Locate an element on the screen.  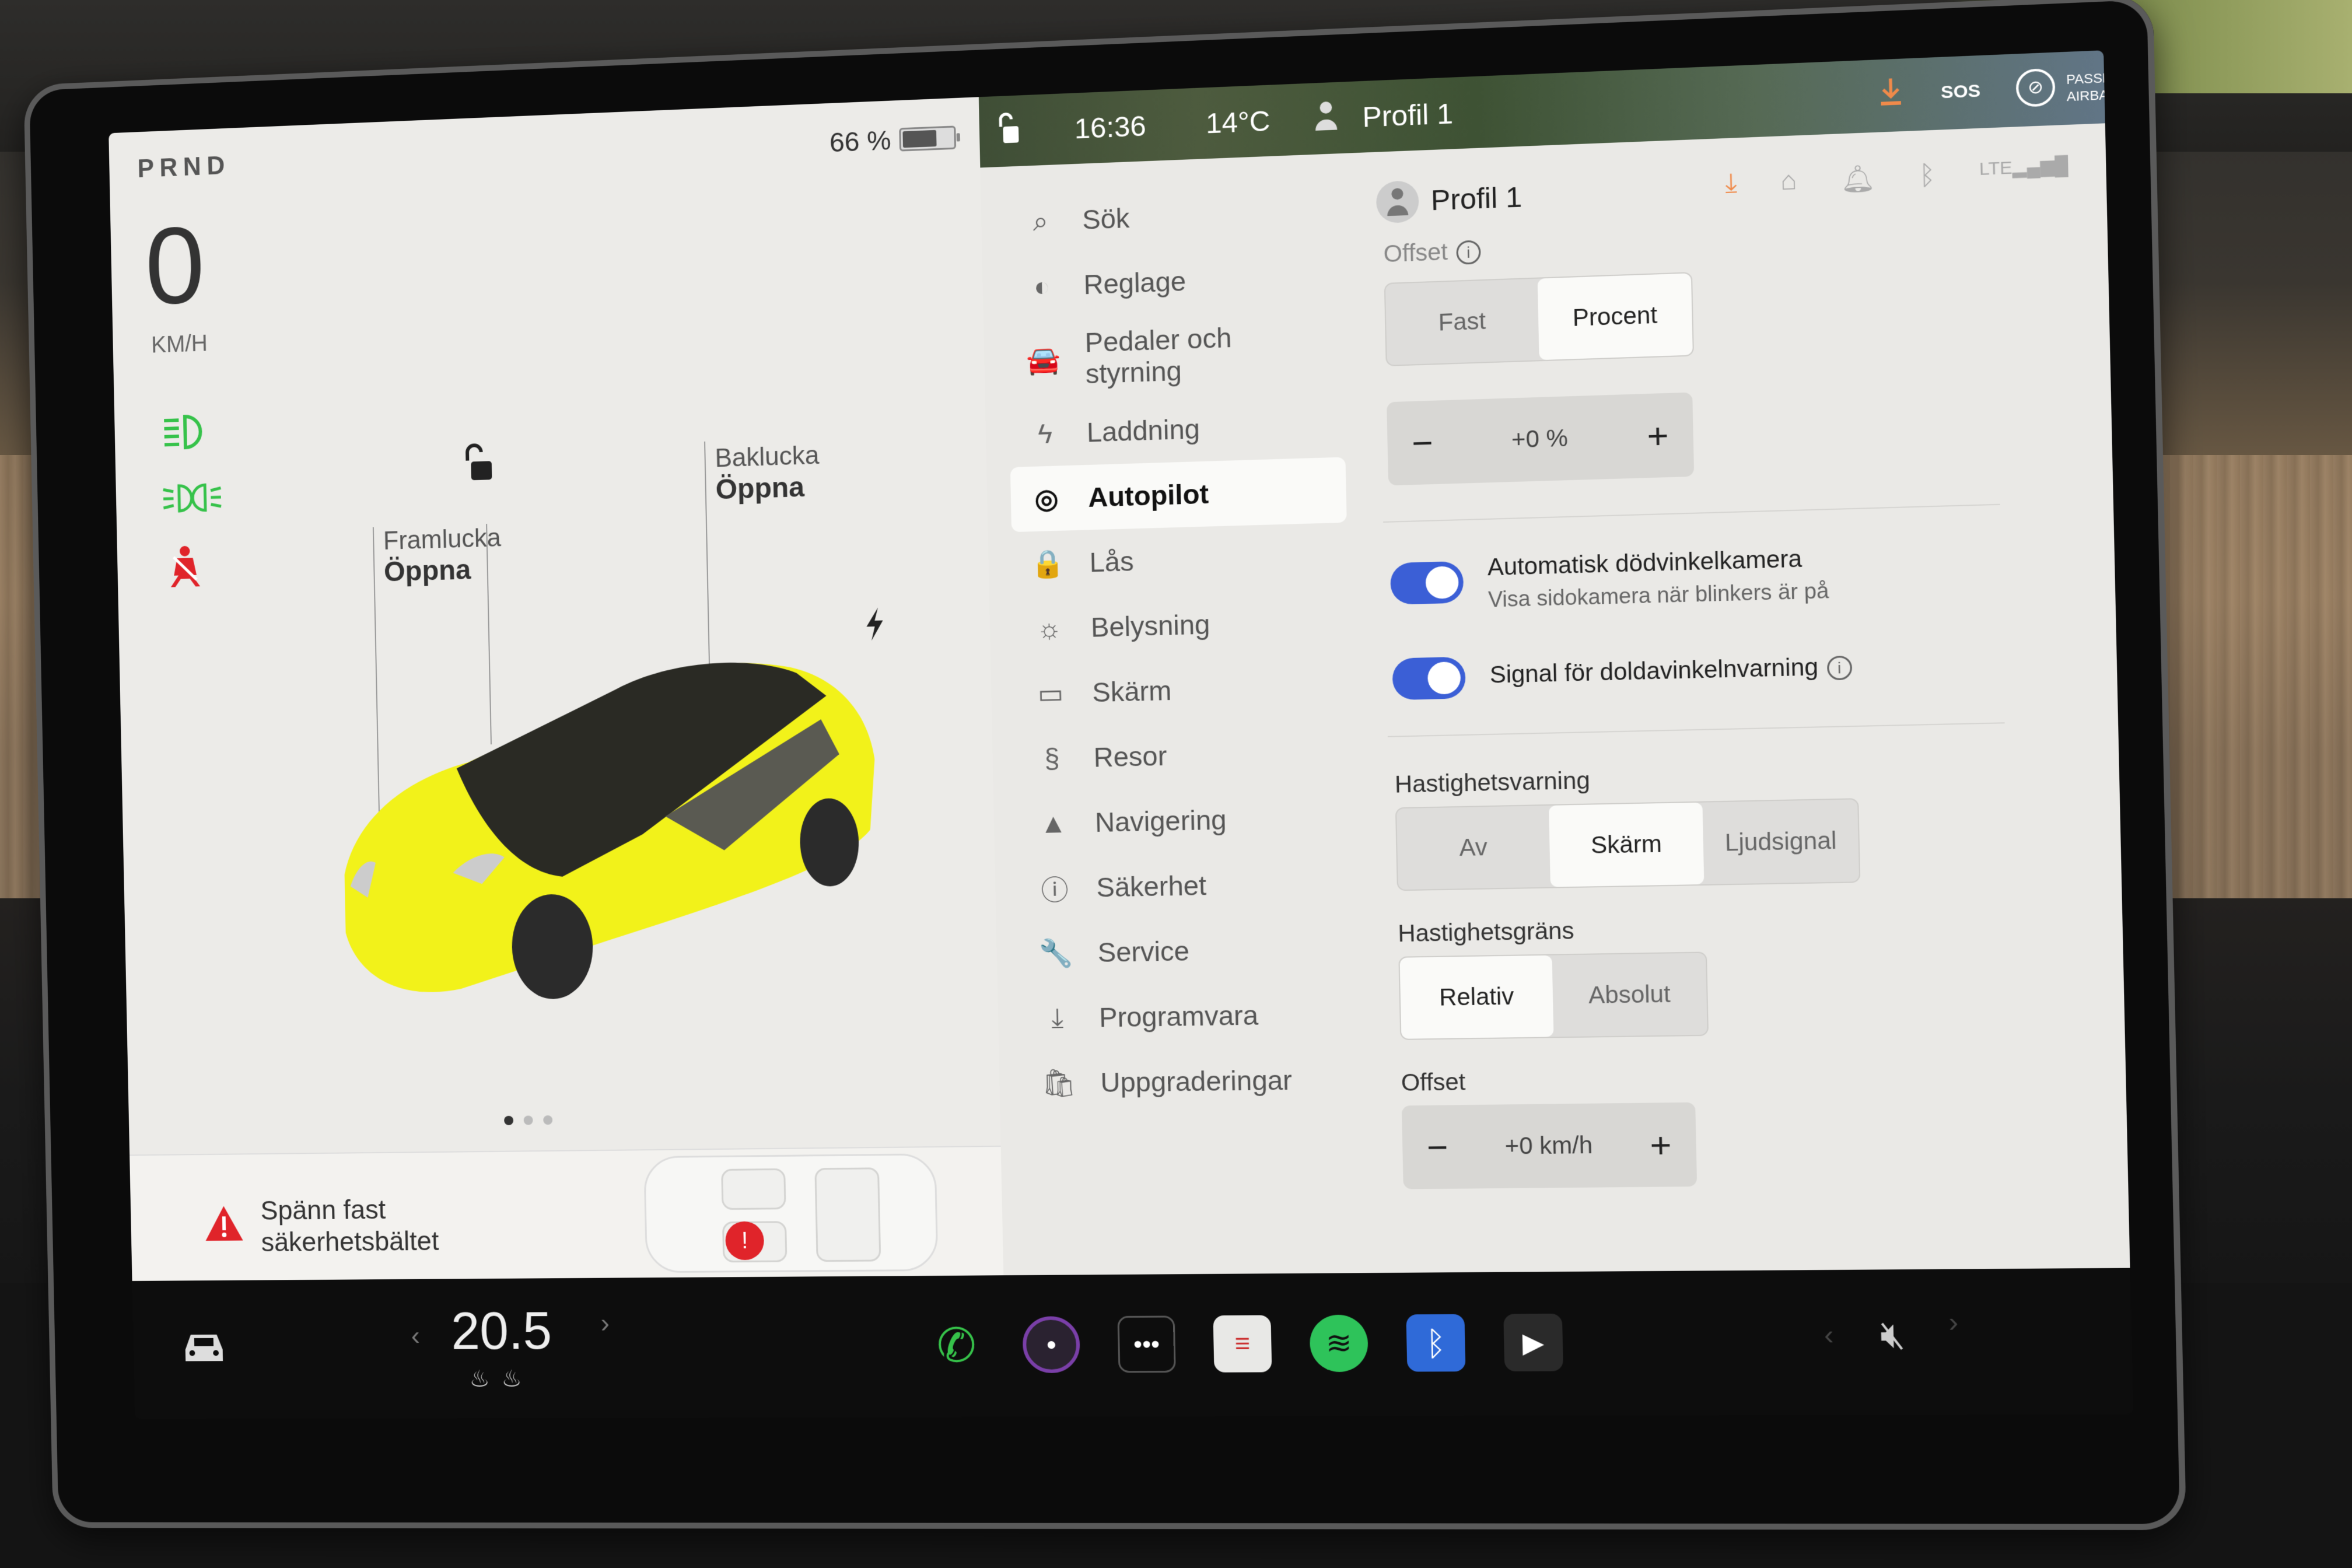
cabin-temperature: 20.5 is located at coordinates (501, 1331).